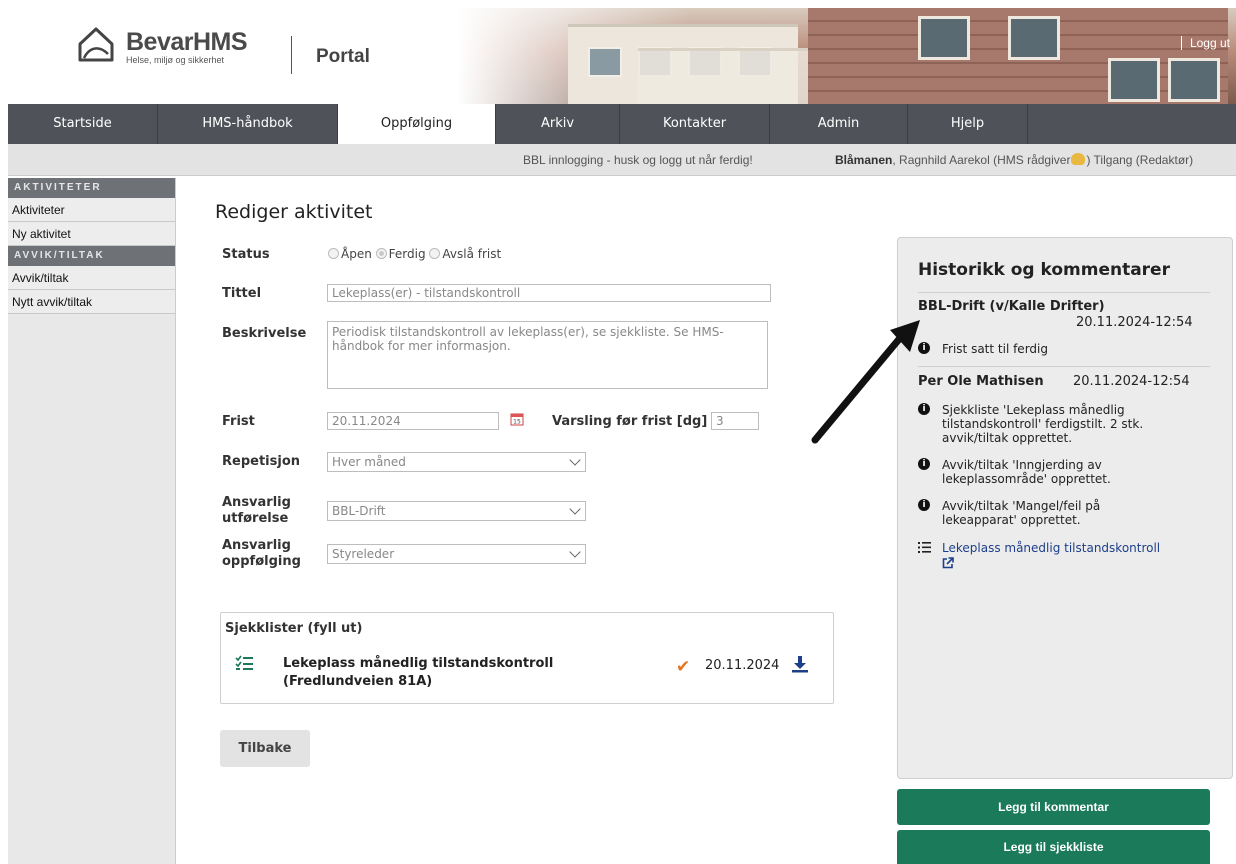  Describe the element at coordinates (369, 462) in the screenshot. I see `repeat-select-value: Hver måned` at that location.